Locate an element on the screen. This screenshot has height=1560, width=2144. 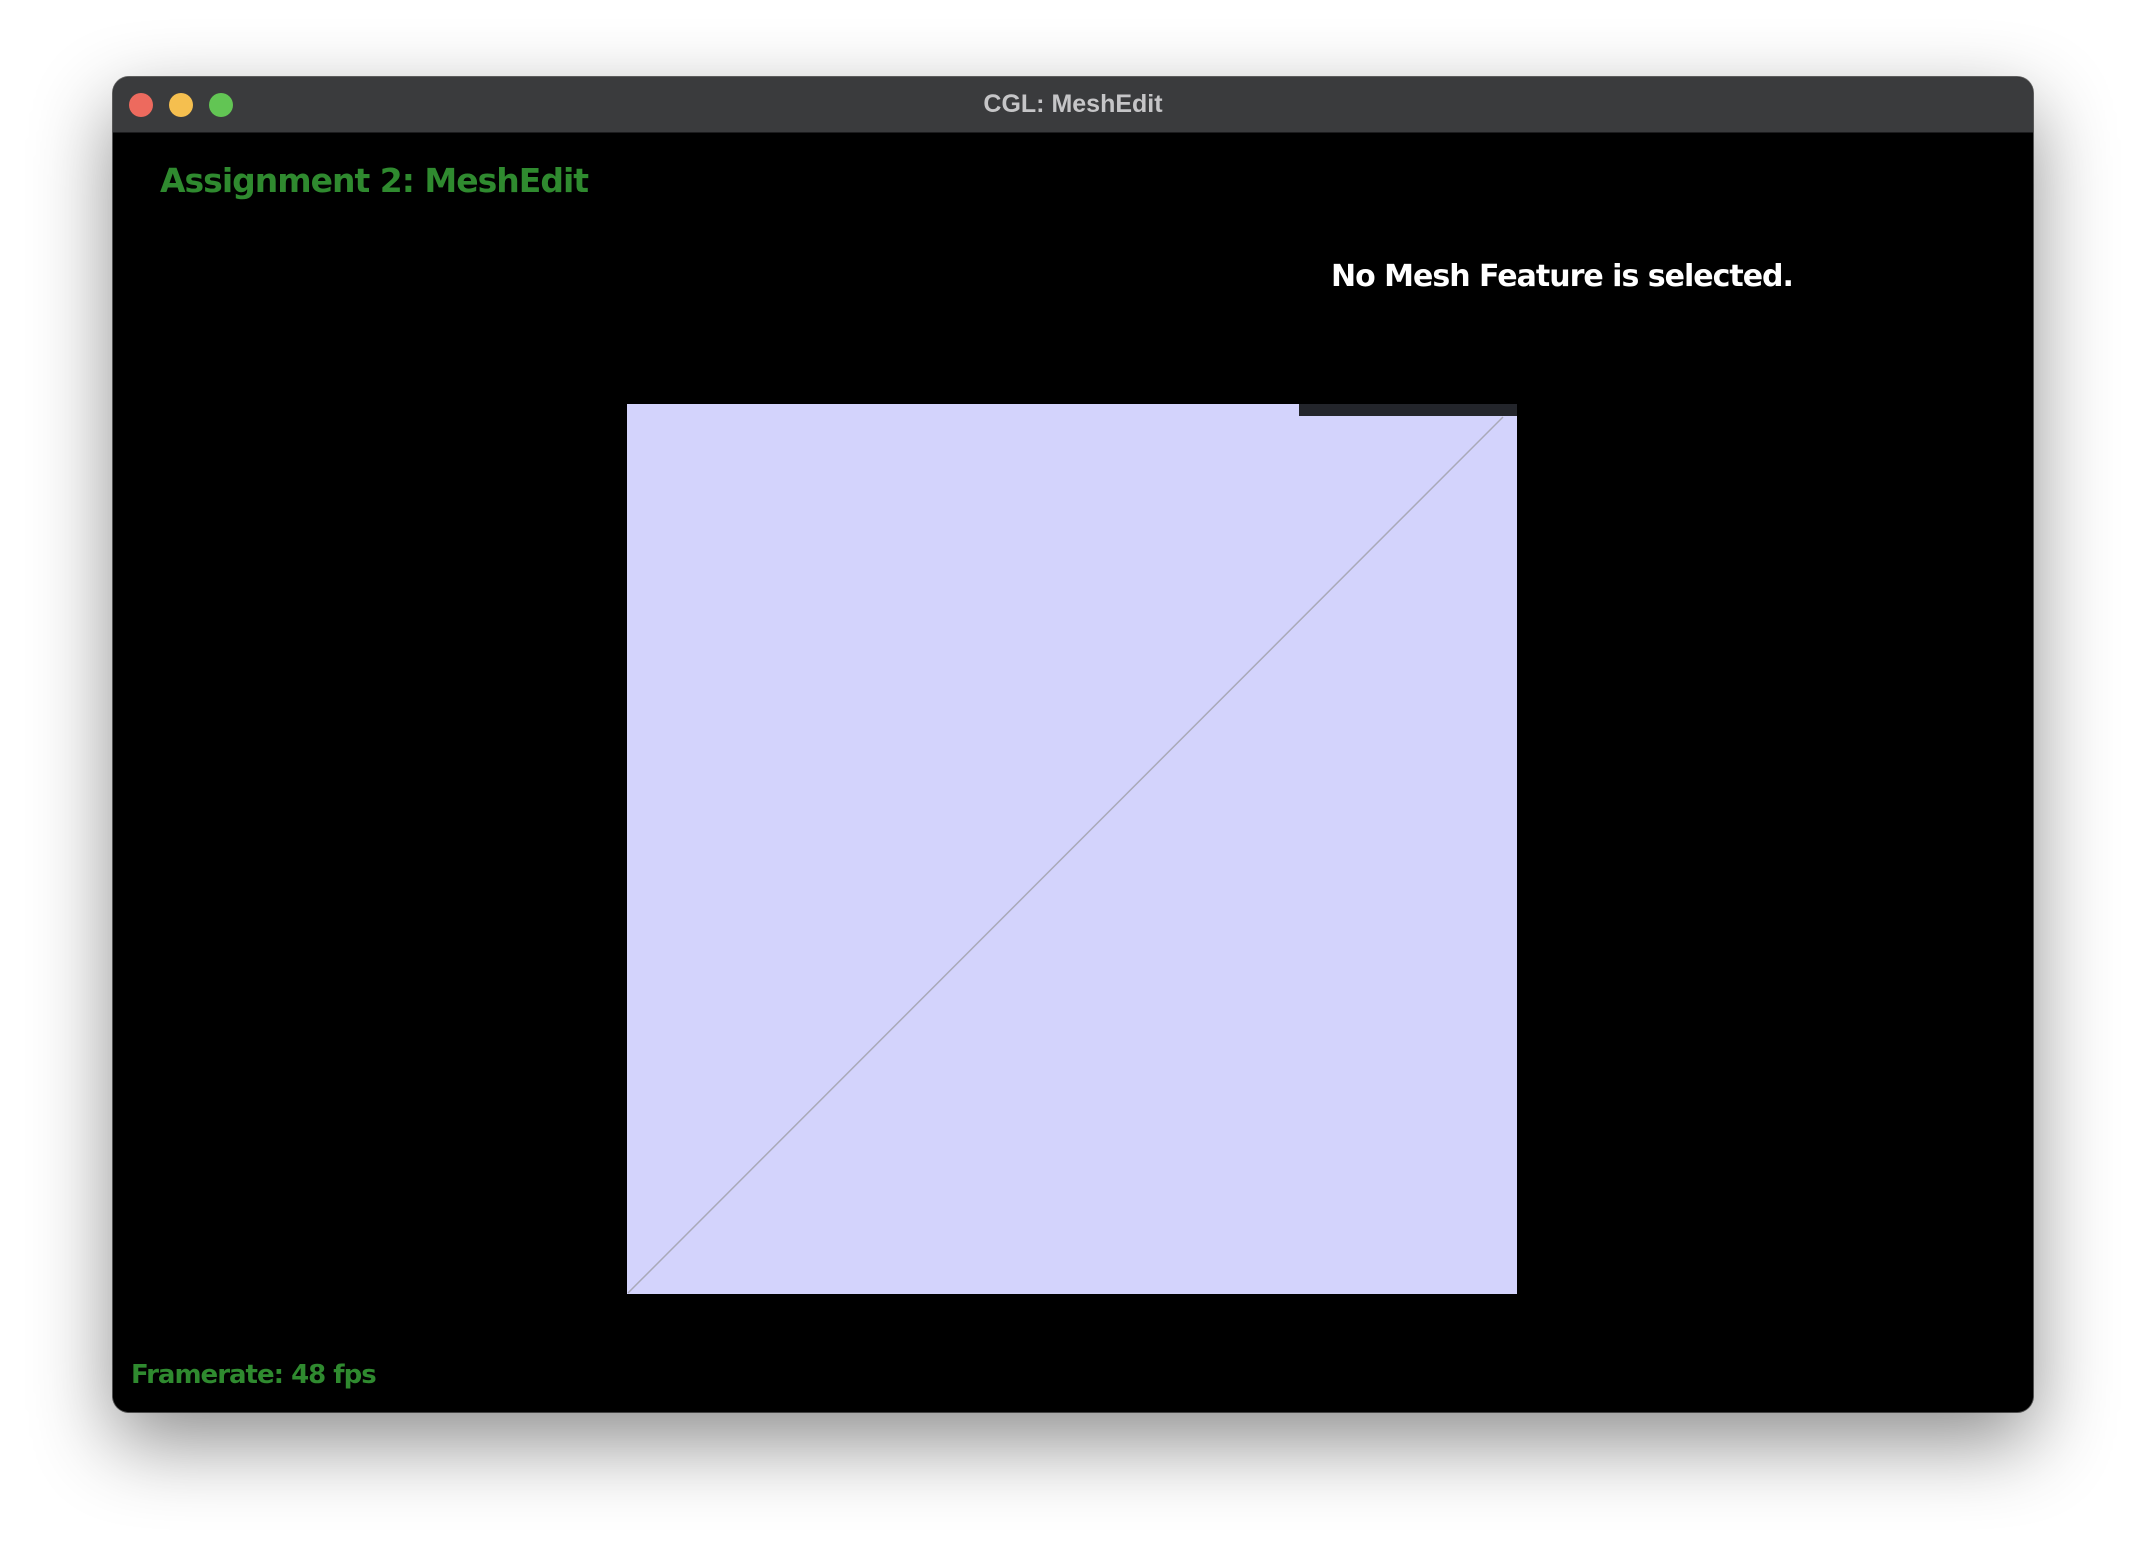
framerate-readout: Framerate: 48 fps is located at coordinates (254, 1375).